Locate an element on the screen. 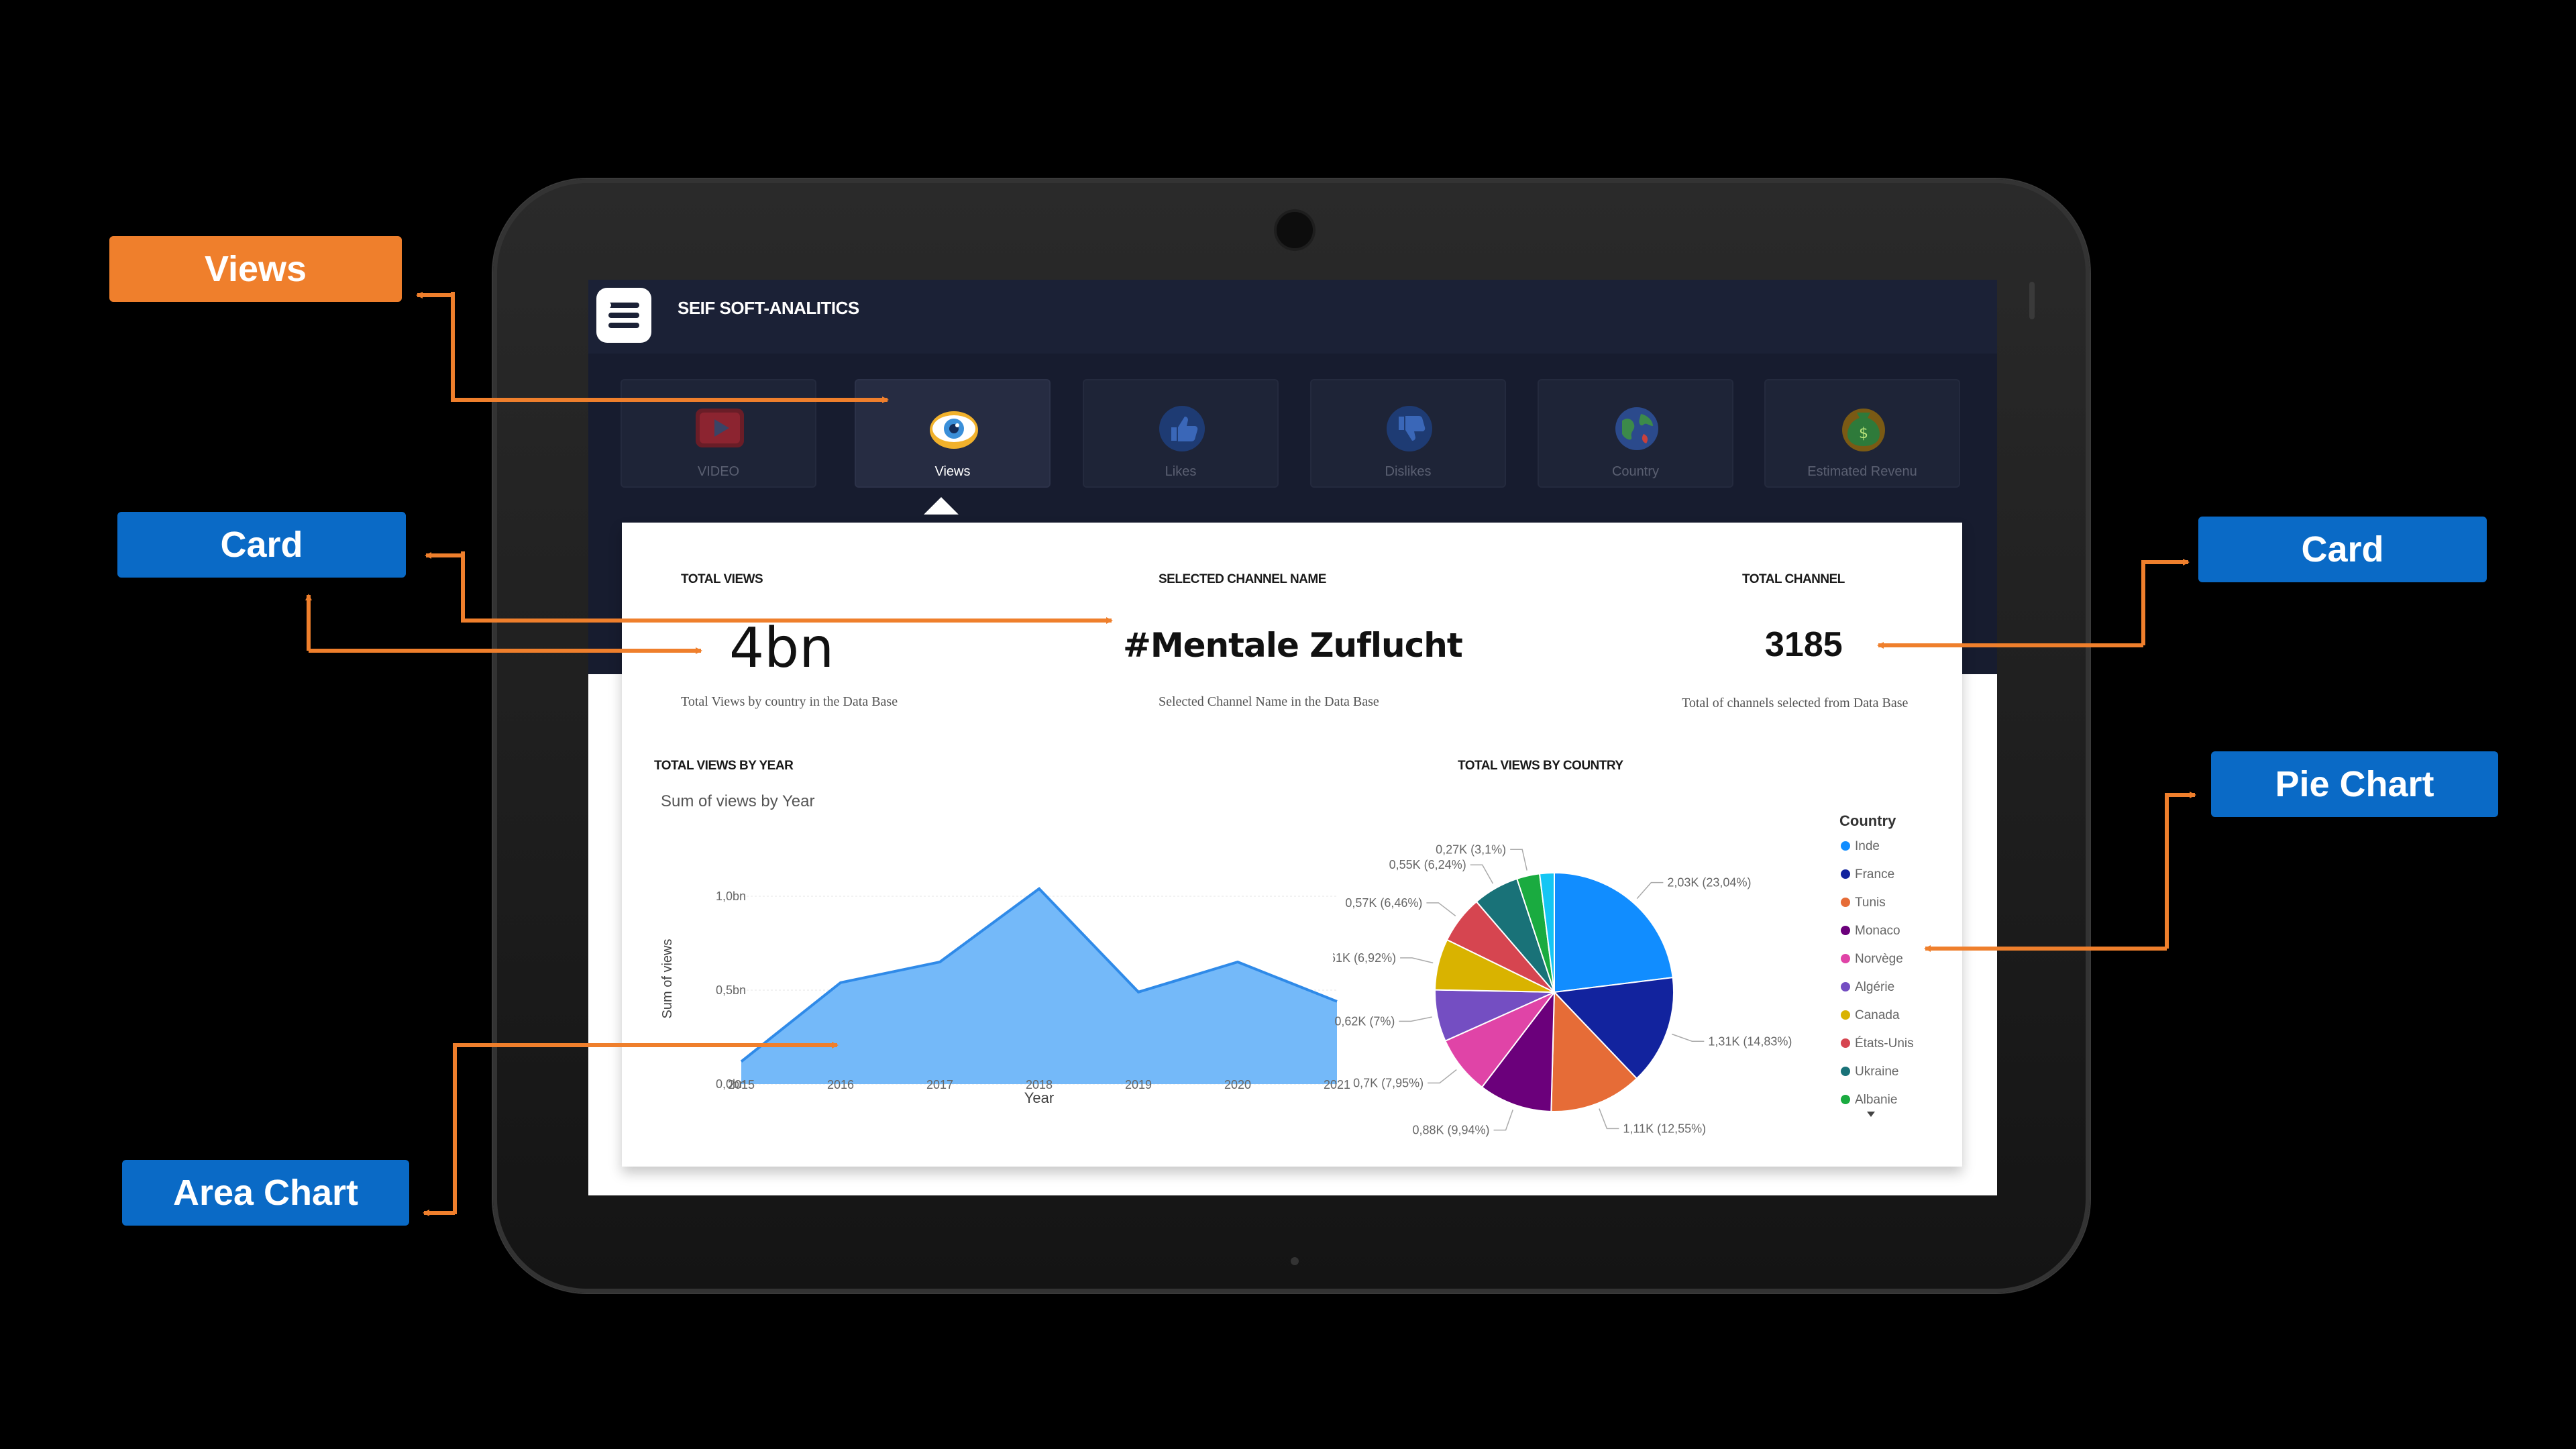 This screenshot has width=2576, height=1449. arrow-card-channel is located at coordinates (787, 587).